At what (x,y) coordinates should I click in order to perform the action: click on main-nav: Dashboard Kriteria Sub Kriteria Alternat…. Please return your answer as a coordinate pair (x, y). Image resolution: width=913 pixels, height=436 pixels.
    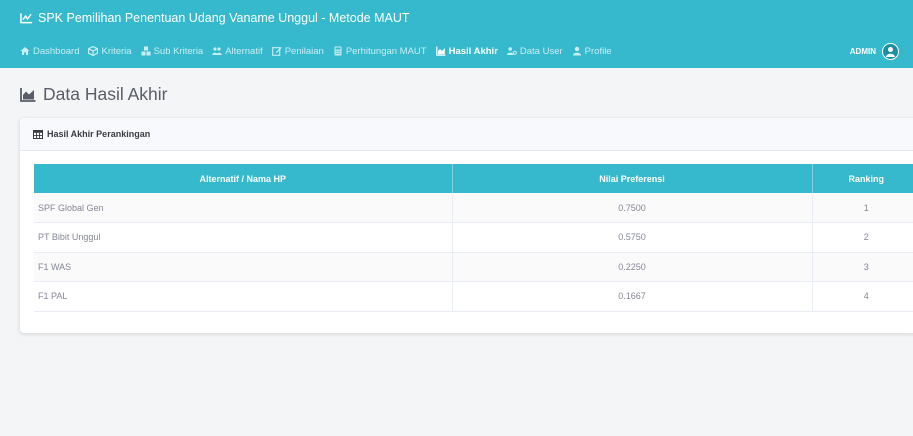
    Looking at the image, I should click on (320, 51).